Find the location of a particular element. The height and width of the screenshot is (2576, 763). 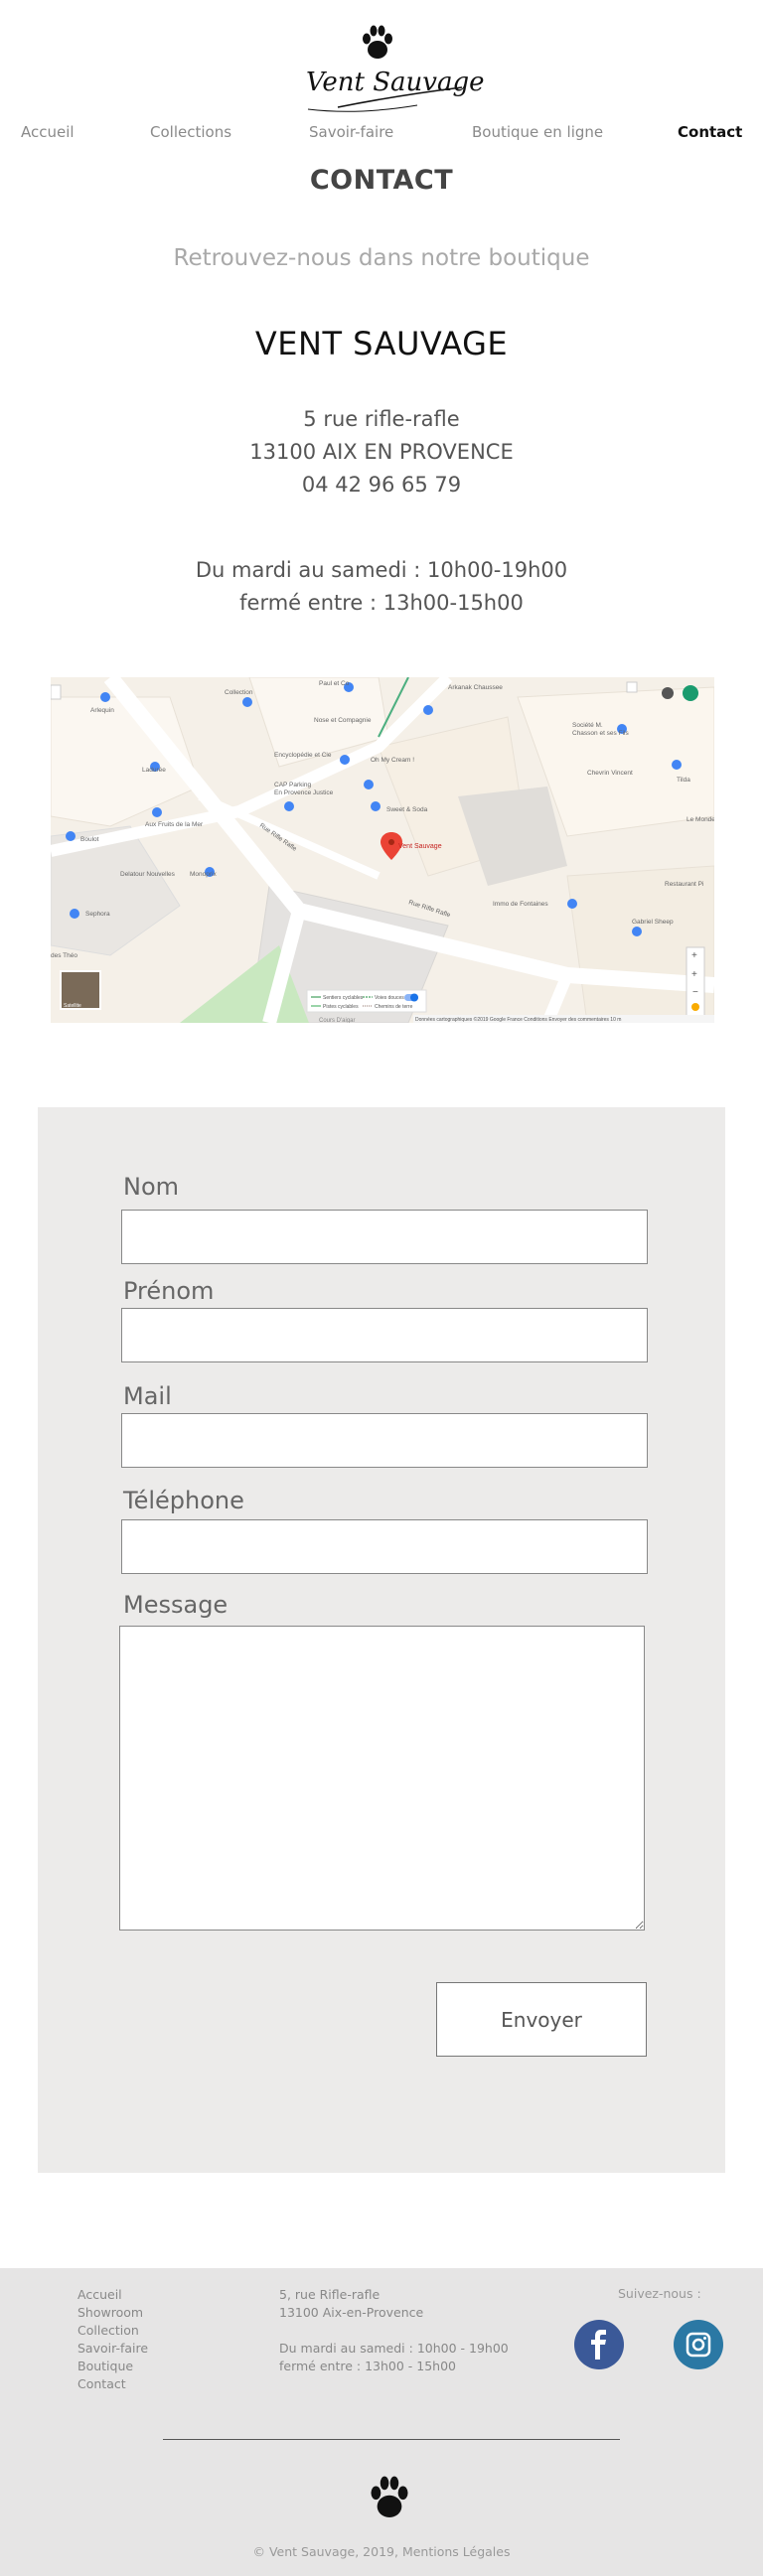

nom-input is located at coordinates (384, 1237).